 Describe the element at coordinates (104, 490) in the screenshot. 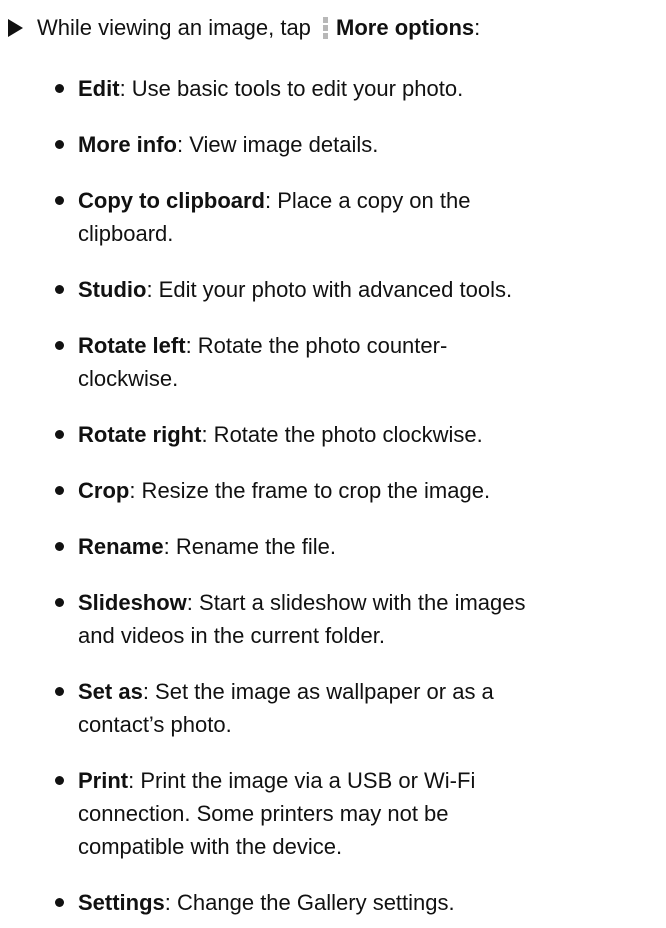

I see `item-term: Crop` at that location.